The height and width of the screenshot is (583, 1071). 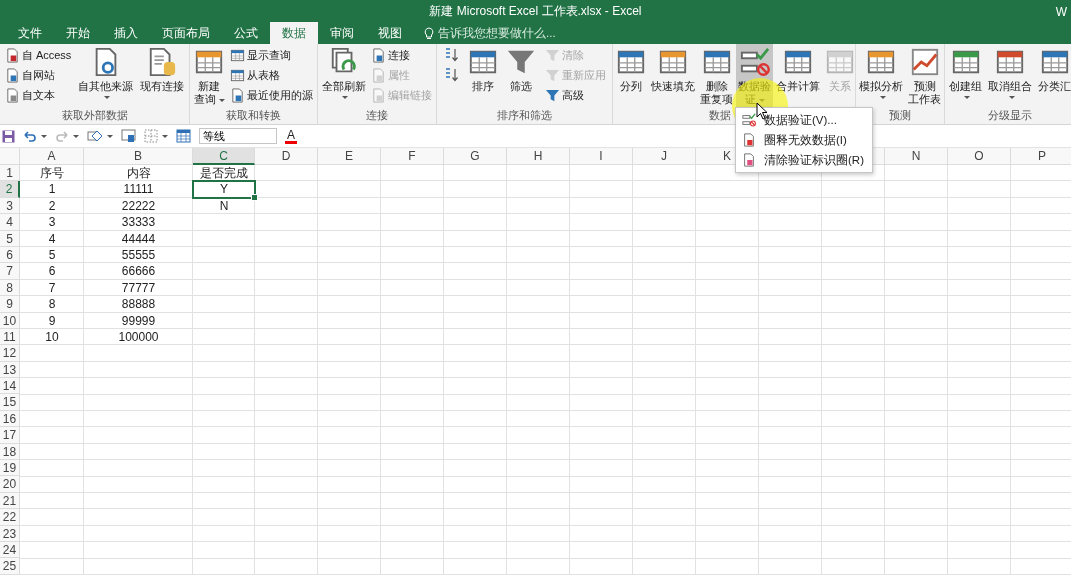 I want to click on table-cell-text: 4, so click(x=52, y=238).